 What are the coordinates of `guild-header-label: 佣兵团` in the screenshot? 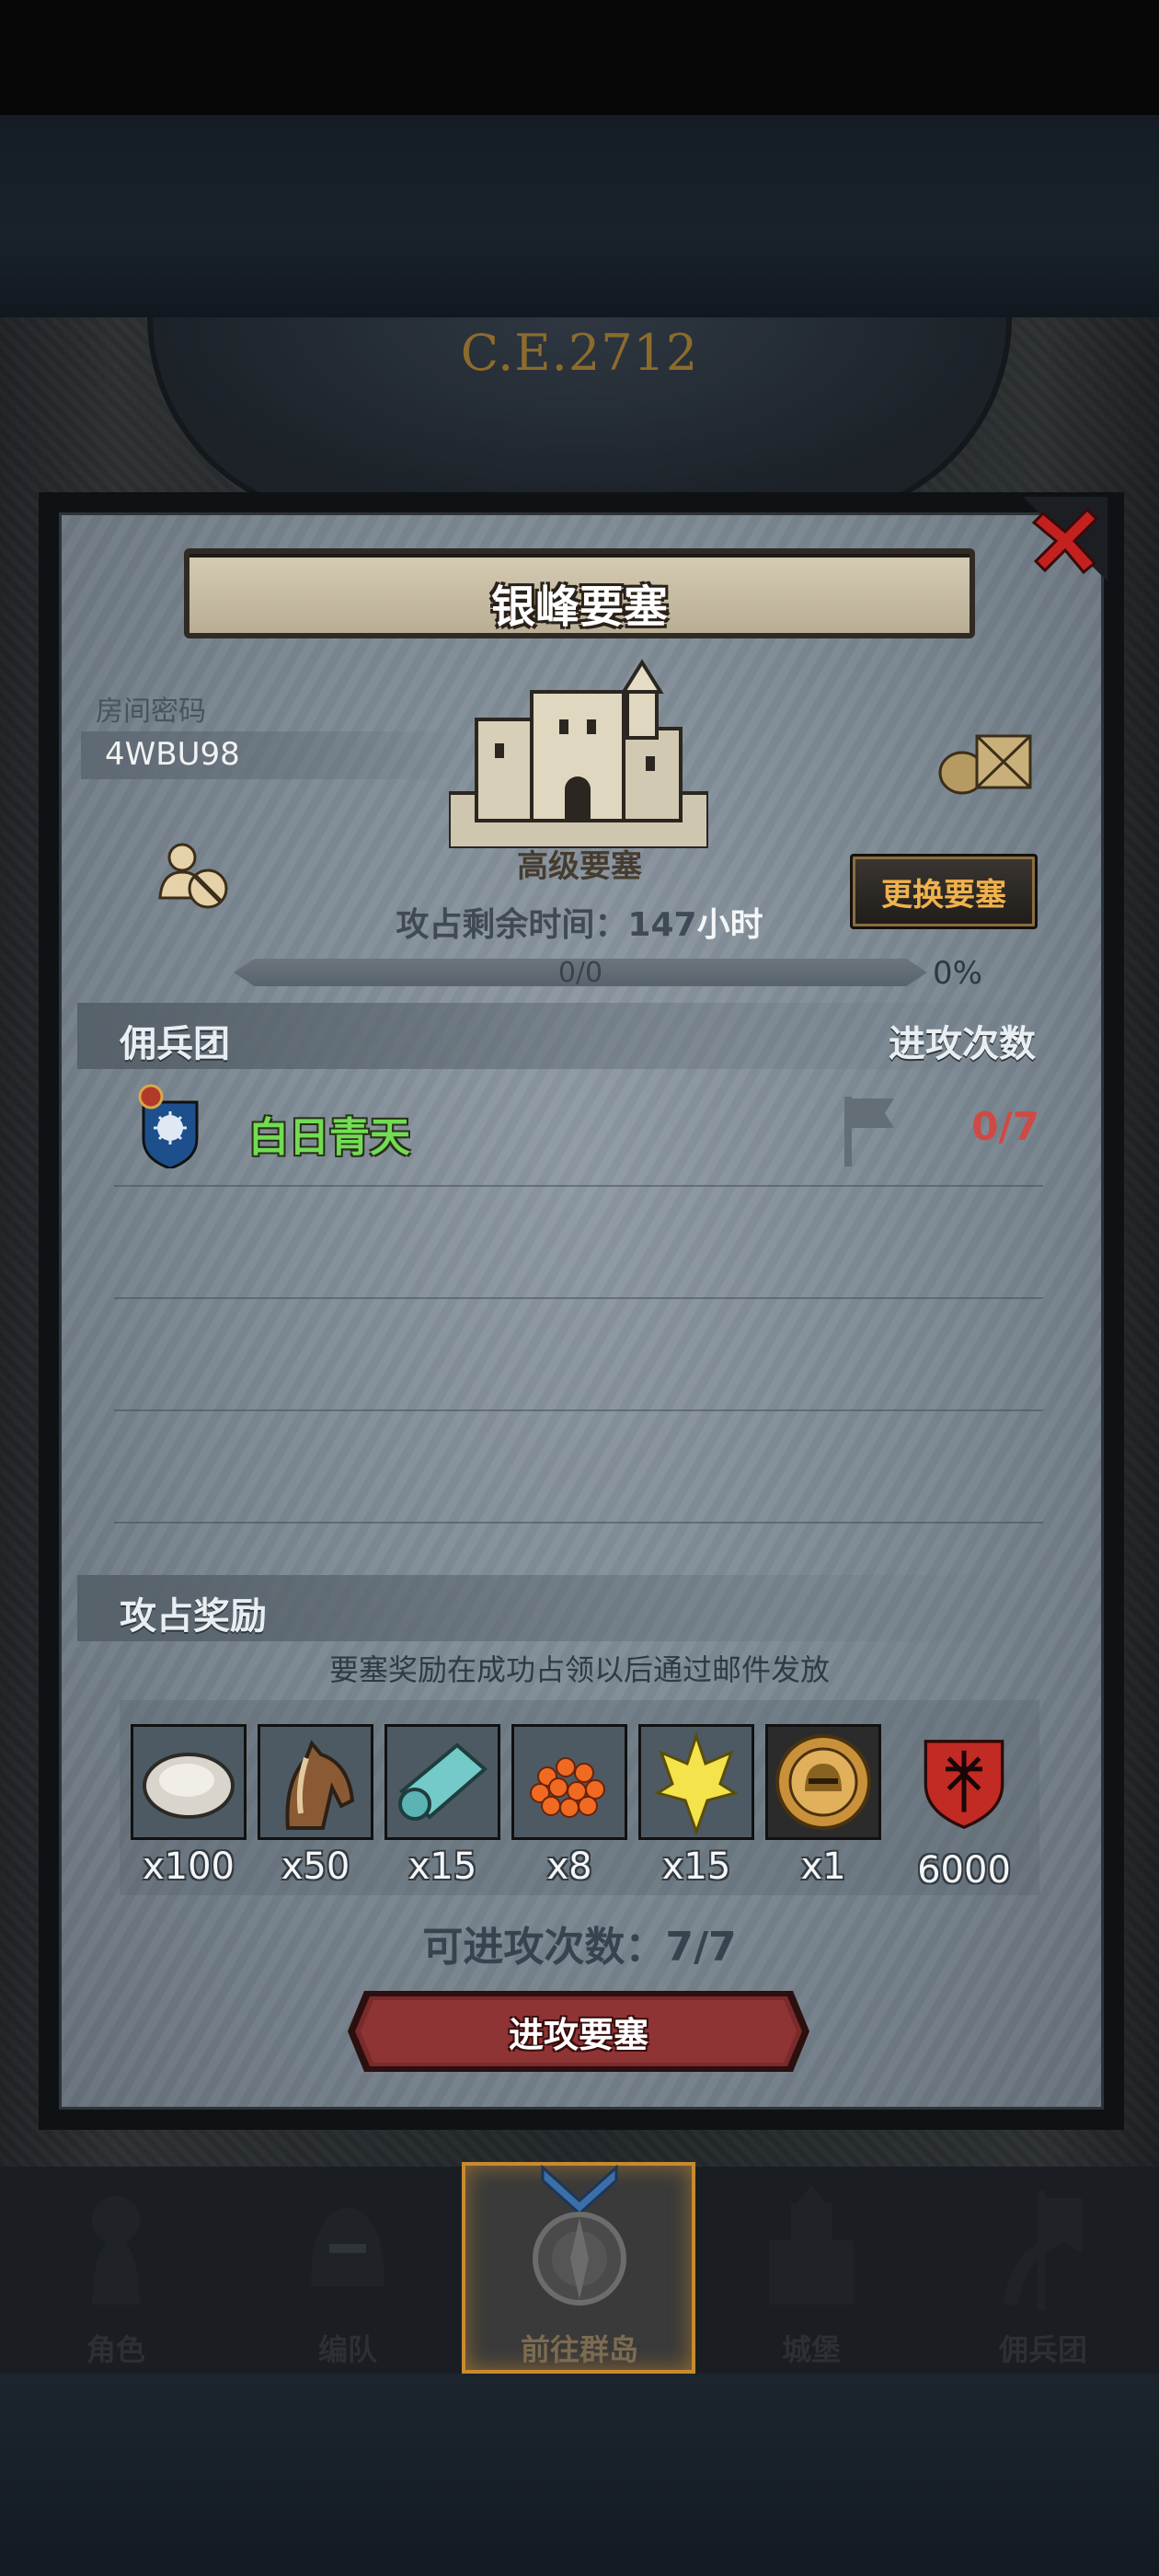 It's located at (175, 1044).